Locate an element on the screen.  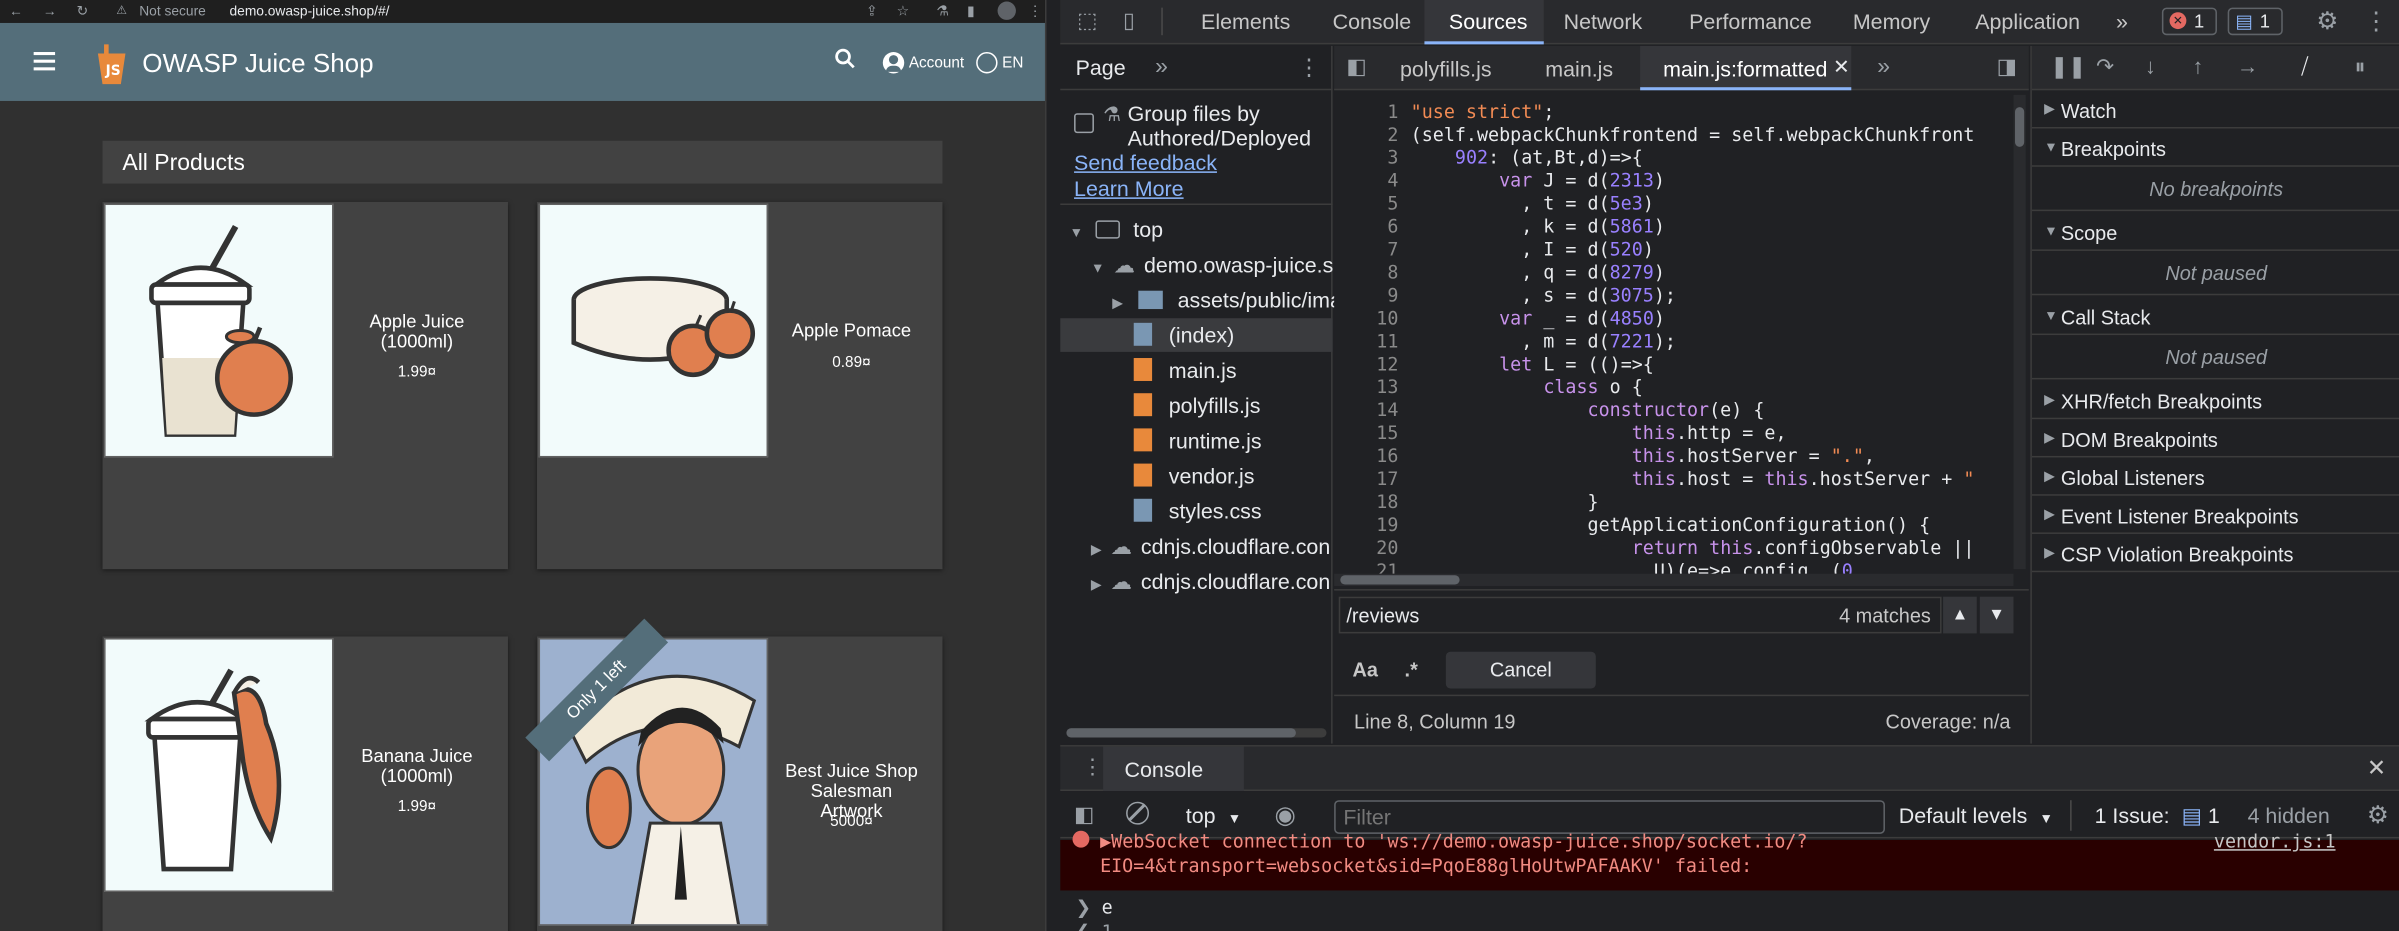
tree-item-top: ▼ top is located at coordinates (1116, 229).